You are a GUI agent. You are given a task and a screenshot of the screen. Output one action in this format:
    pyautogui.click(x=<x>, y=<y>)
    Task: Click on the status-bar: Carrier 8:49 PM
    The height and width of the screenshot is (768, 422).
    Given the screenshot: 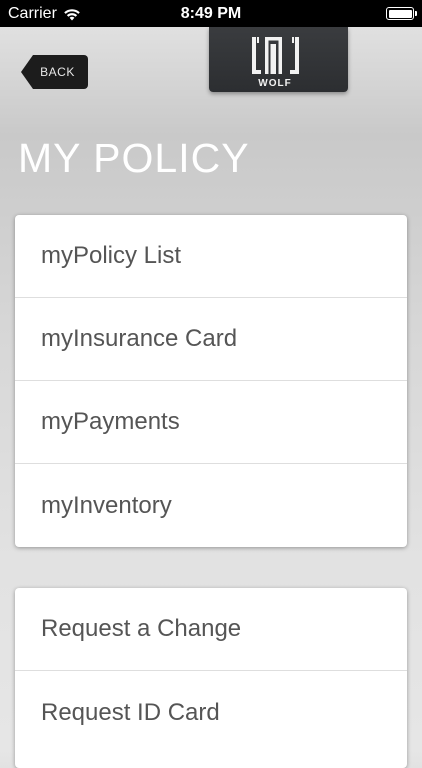 What is the action you would take?
    pyautogui.click(x=211, y=13)
    